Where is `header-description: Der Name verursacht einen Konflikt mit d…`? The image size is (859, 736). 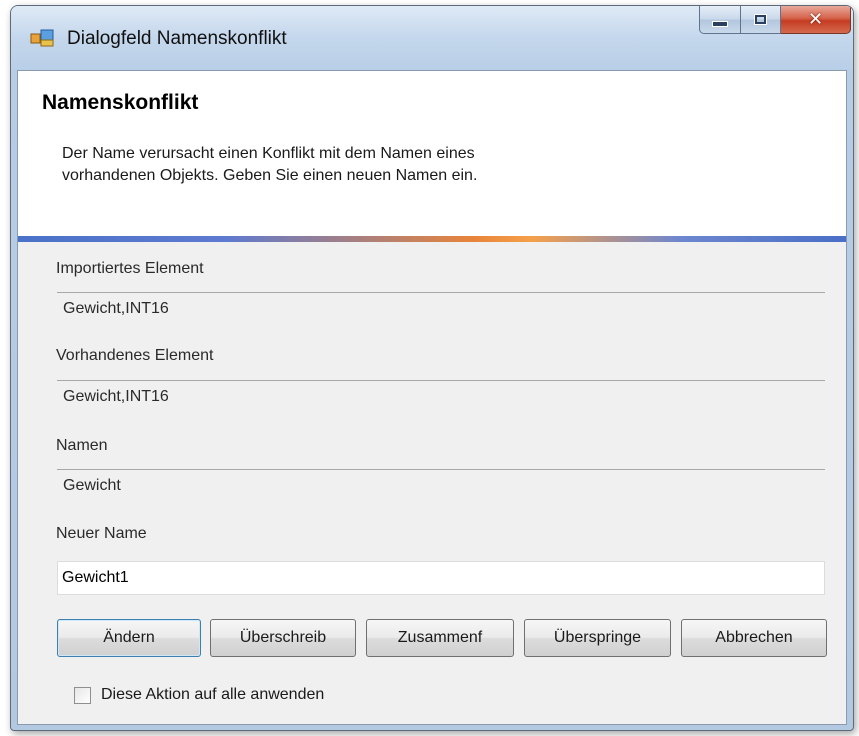 header-description: Der Name verursacht einen Konflikt mit d… is located at coordinates (412, 165).